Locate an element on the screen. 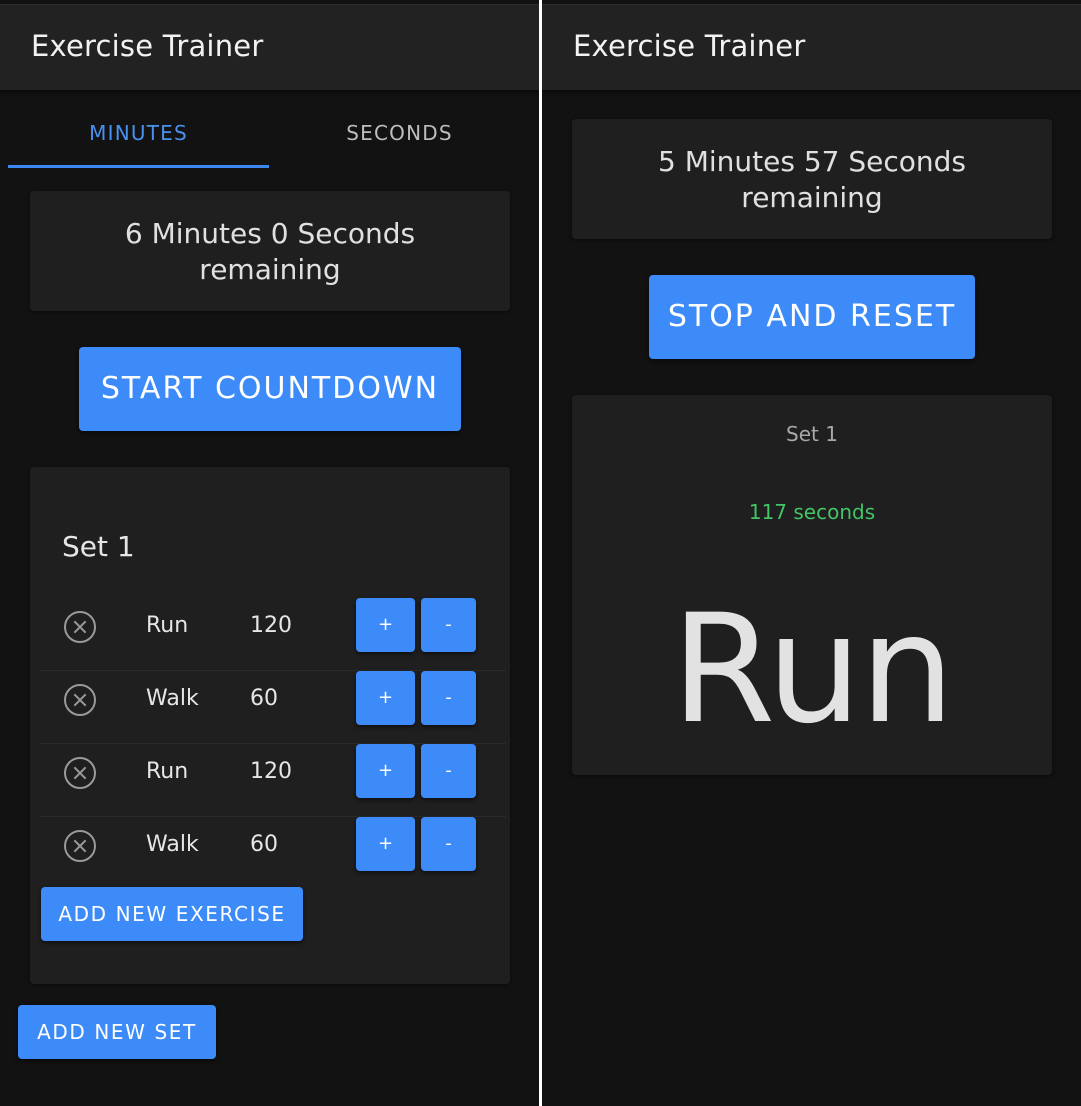 This screenshot has height=1106, width=1081. app-bar: Exercise Trainer is located at coordinates (269, 47).